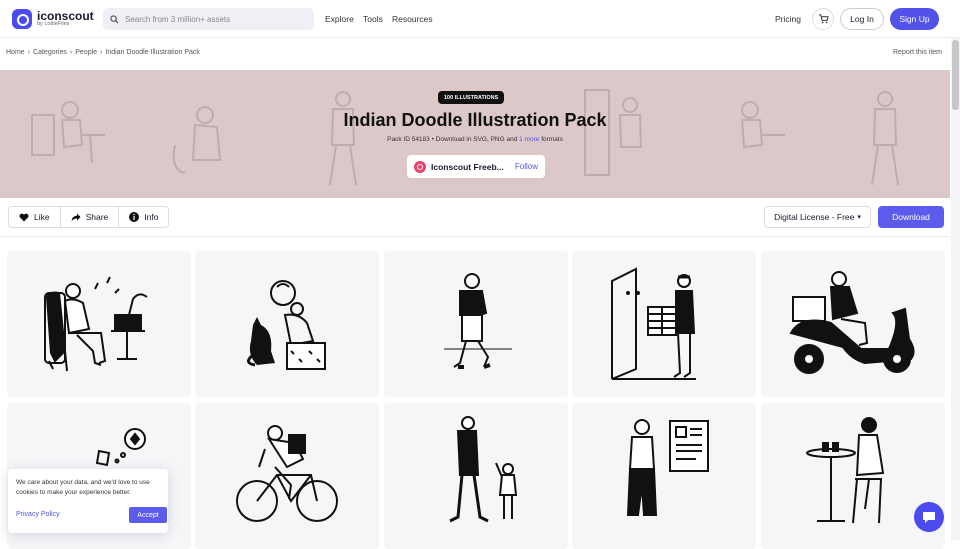 The image size is (960, 549). What do you see at coordinates (955, 289) in the screenshot?
I see `page-scrollbar` at bounding box center [955, 289].